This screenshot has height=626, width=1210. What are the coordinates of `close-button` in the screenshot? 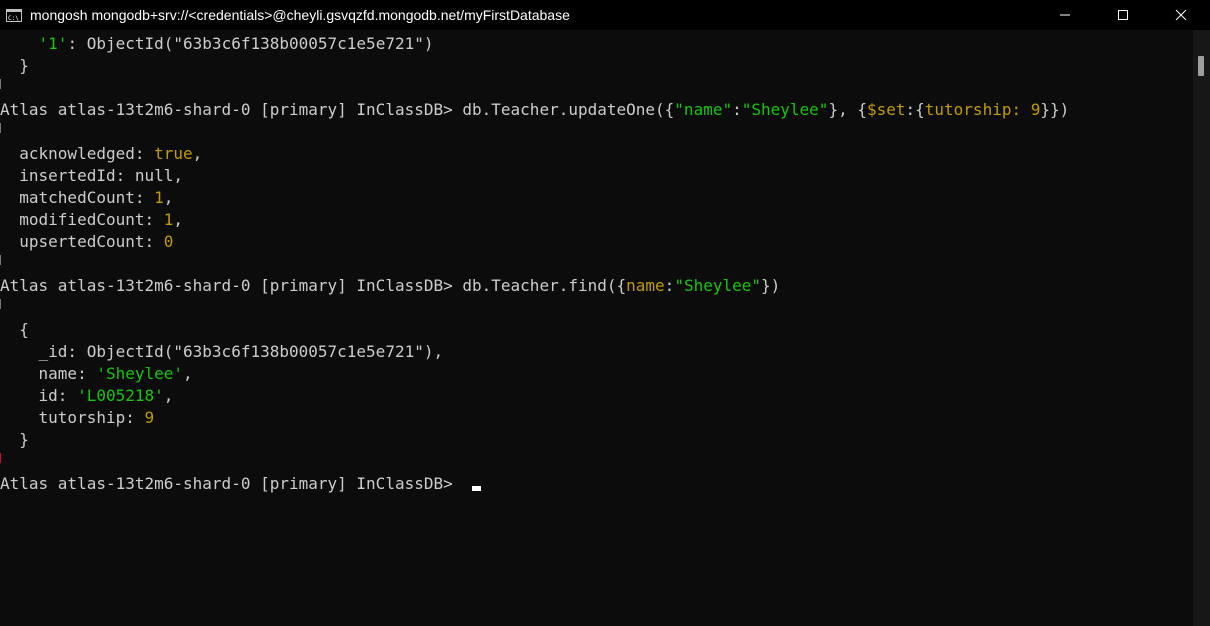 It's located at (1181, 15).